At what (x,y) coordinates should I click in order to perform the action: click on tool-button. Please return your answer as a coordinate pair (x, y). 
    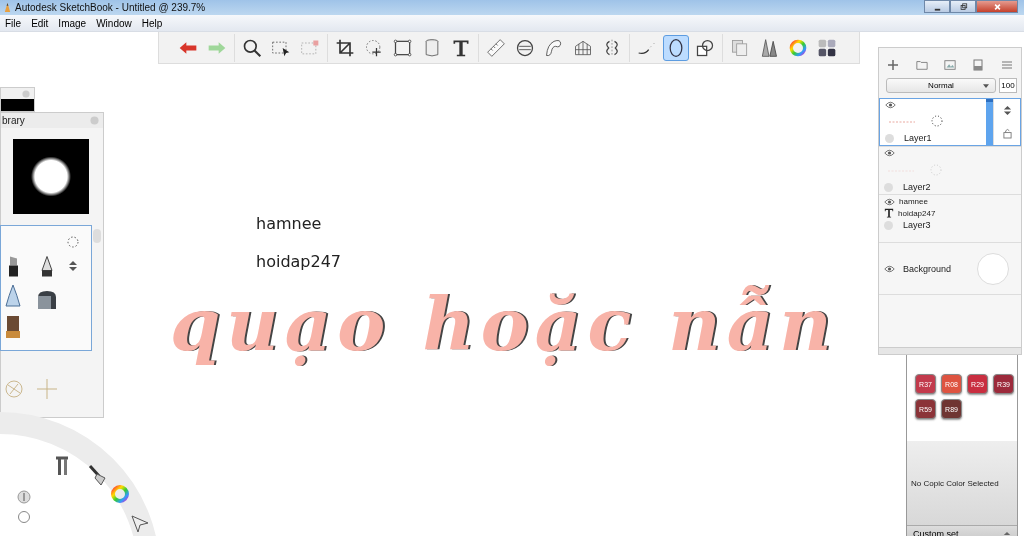
    Looking at the image, I should click on (676, 47).